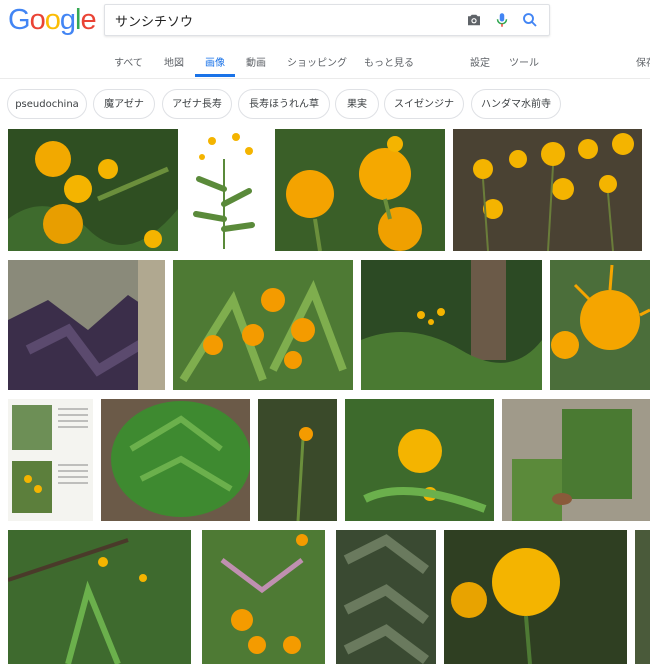 This screenshot has height=671, width=650. What do you see at coordinates (642, 597) in the screenshot?
I see `image-result-partial` at bounding box center [642, 597].